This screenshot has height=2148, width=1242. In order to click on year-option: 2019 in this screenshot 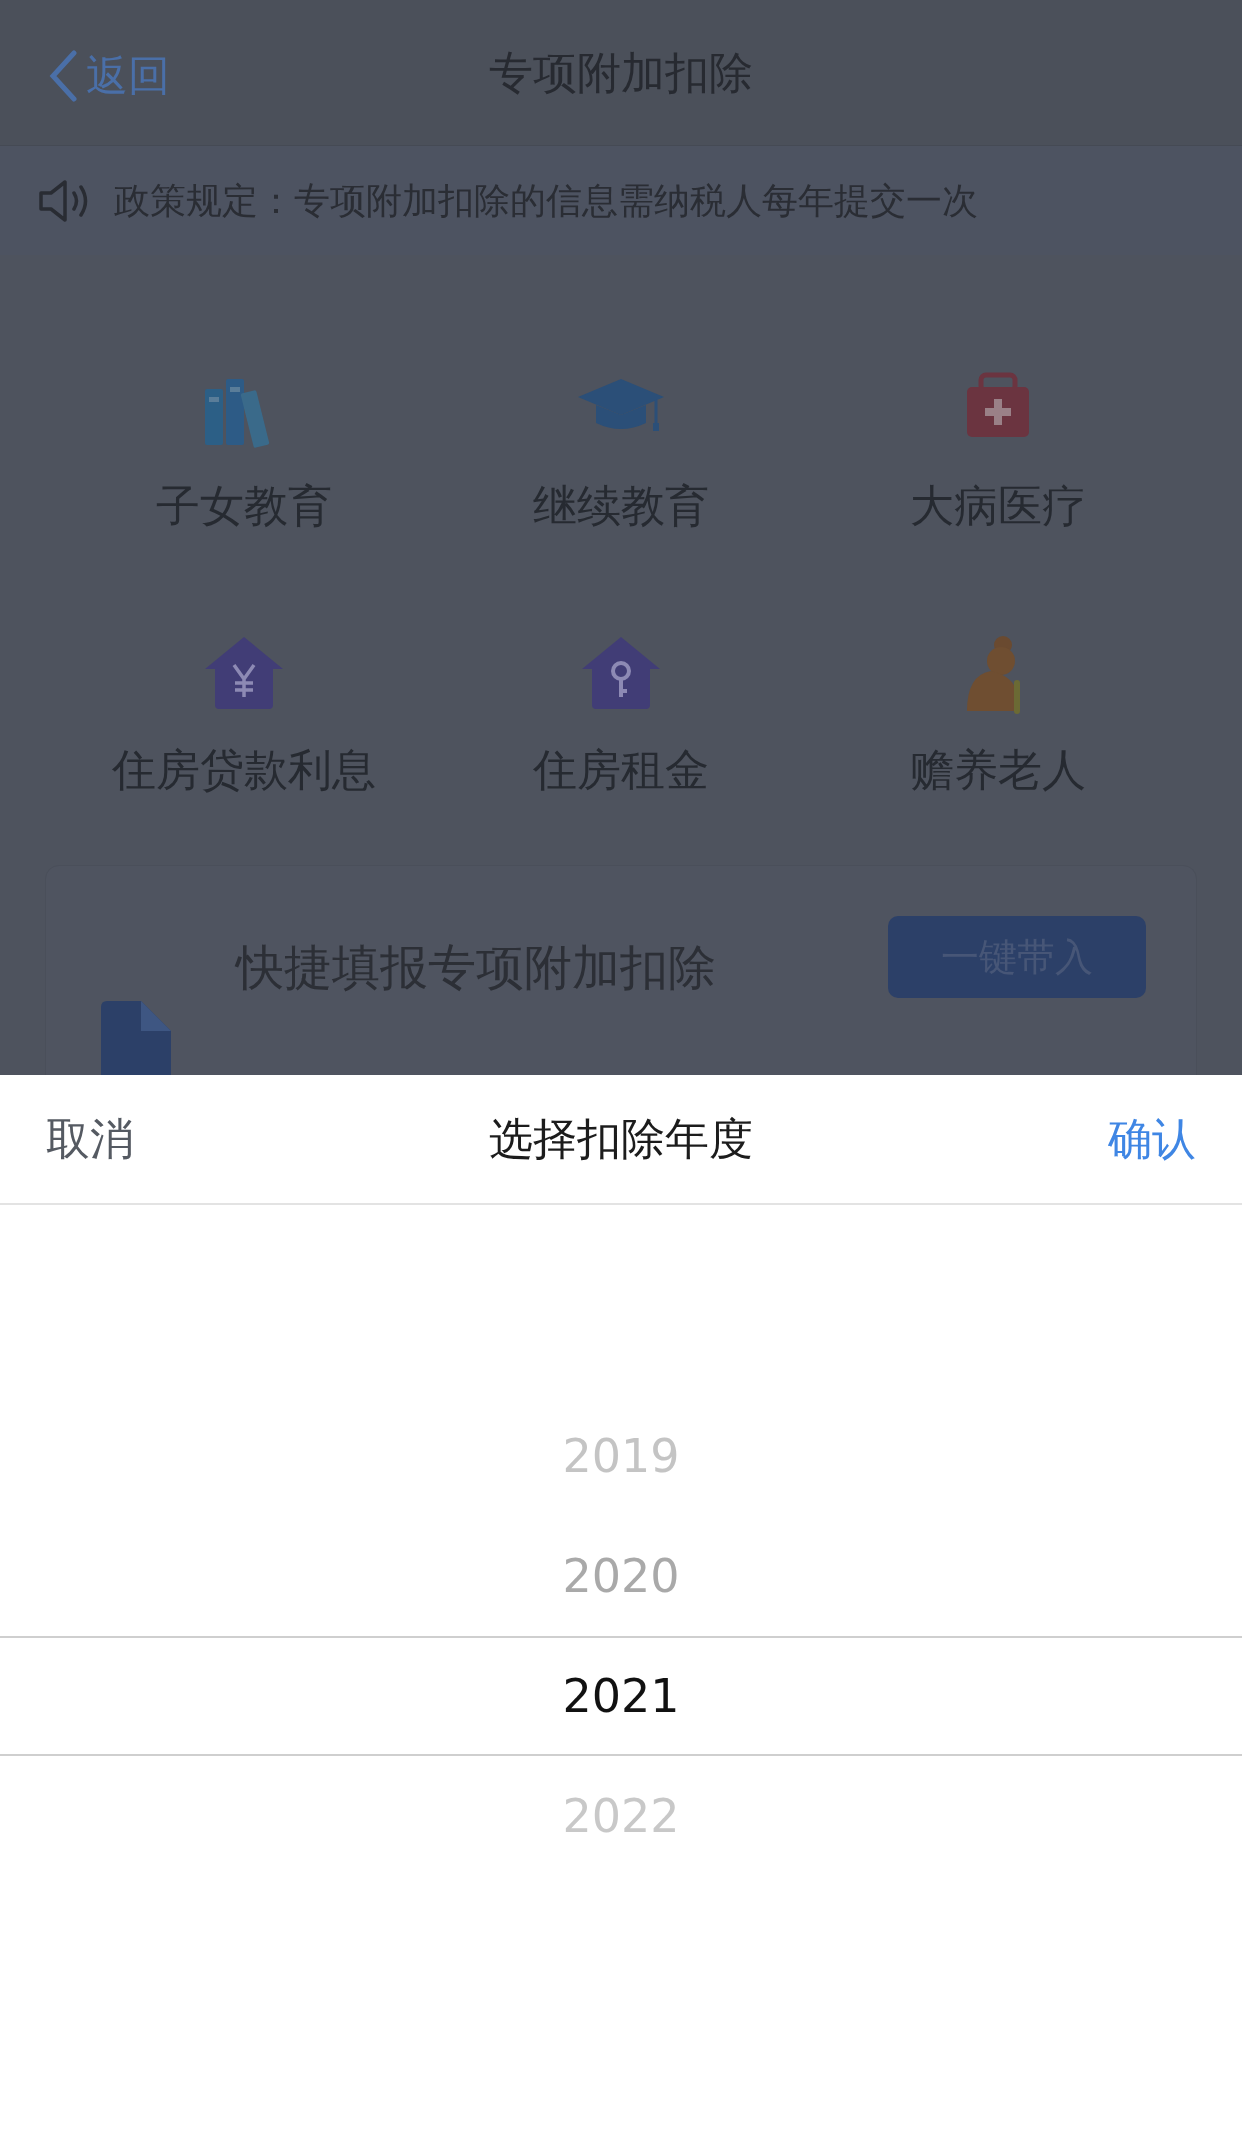, I will do `click(621, 1456)`.